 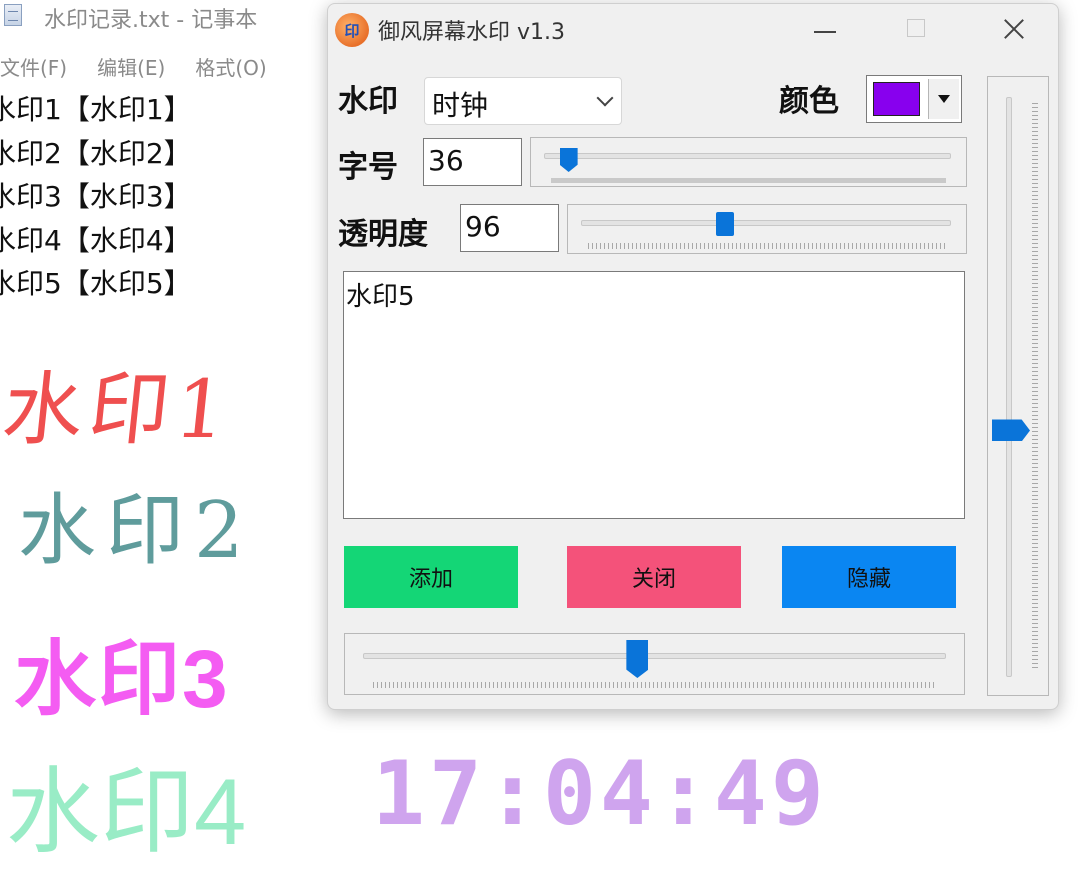 I want to click on font-size-input: 36, so click(x=472, y=162).